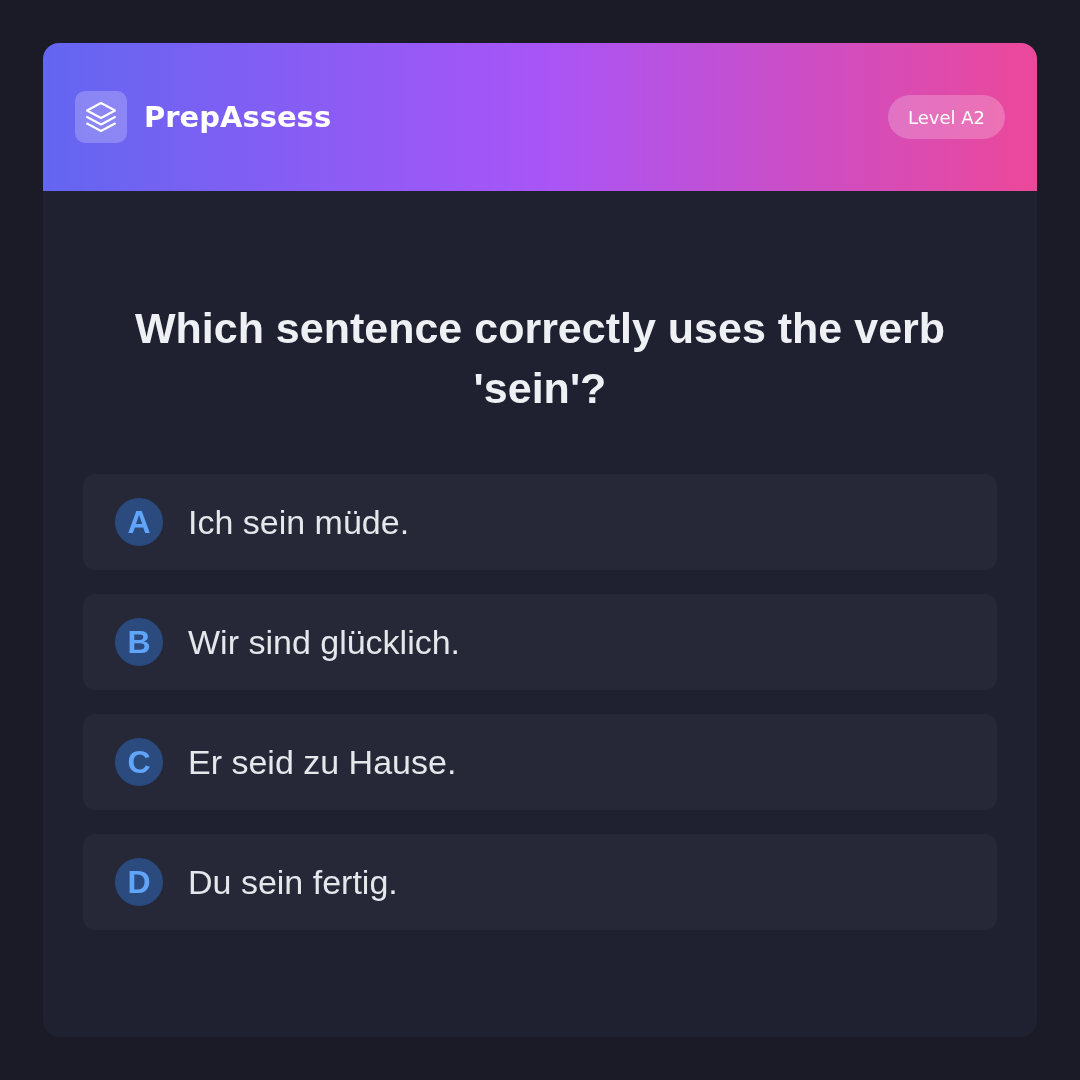 The image size is (1080, 1080). I want to click on question-text: Which sentence correctly uses the verb 'sein'?, so click(540, 358).